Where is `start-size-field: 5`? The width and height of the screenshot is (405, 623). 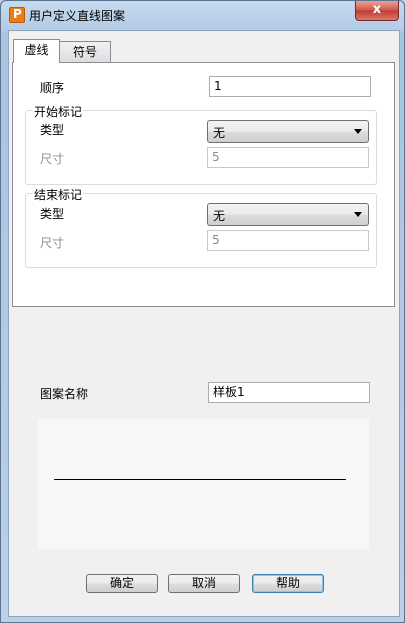
start-size-field: 5 is located at coordinates (288, 157).